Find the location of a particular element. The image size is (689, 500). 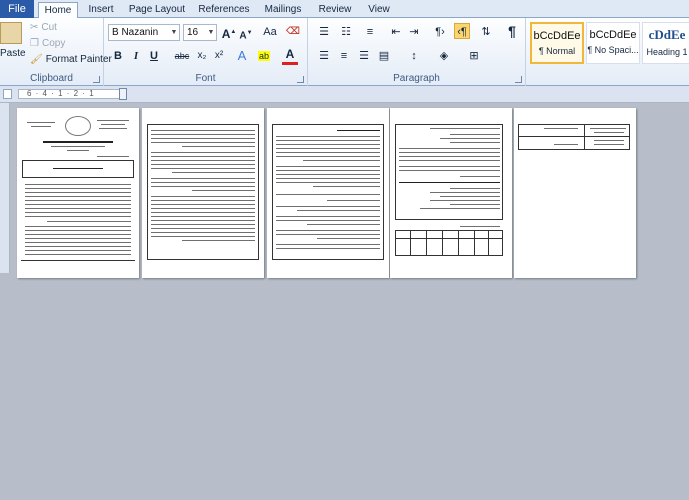

clipboard-launcher-icon is located at coordinates (96, 79).